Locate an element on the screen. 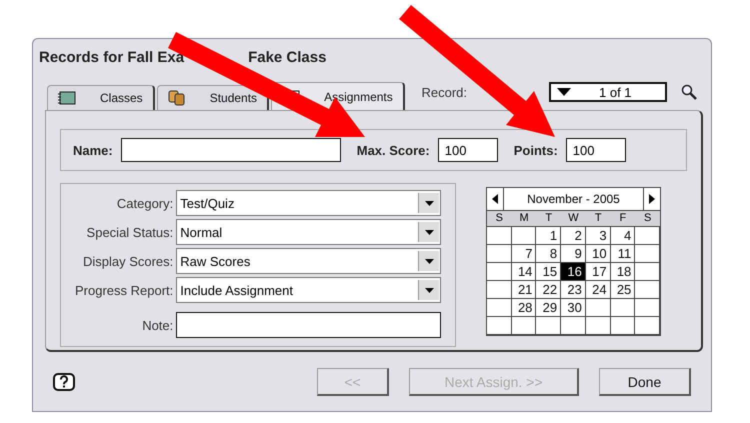 This screenshot has width=750, height=423. calendar-day: 2 is located at coordinates (573, 236).